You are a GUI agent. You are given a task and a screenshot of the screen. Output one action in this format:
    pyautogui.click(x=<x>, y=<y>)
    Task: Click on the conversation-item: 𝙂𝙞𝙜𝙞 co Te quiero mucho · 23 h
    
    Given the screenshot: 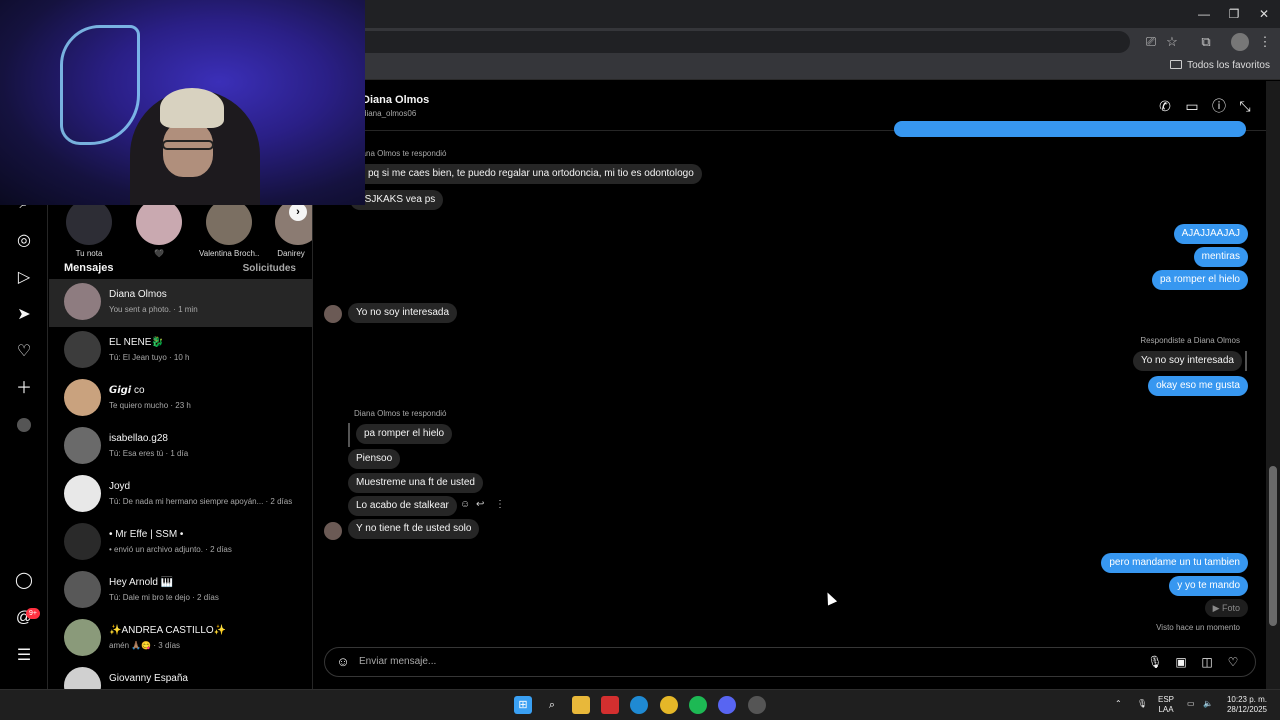 What is the action you would take?
    pyautogui.click(x=180, y=399)
    